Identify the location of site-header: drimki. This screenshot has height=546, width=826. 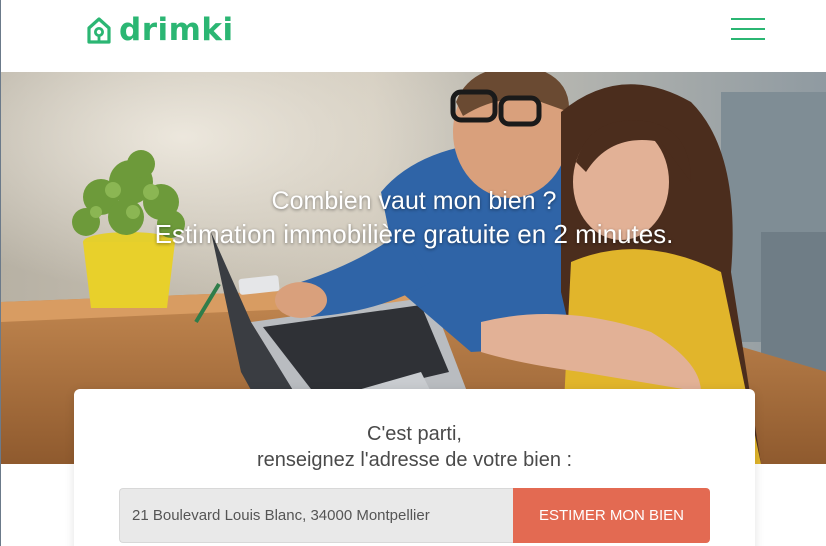
(413, 36).